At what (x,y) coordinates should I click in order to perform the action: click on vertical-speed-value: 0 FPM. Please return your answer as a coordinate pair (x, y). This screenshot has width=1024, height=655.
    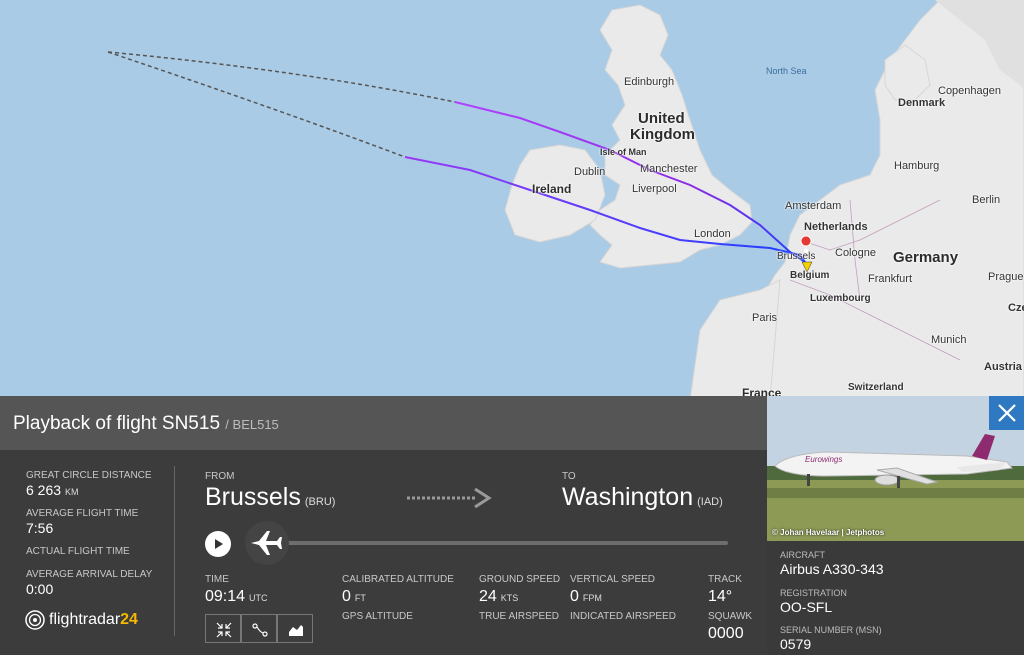
    Looking at the image, I should click on (586, 596).